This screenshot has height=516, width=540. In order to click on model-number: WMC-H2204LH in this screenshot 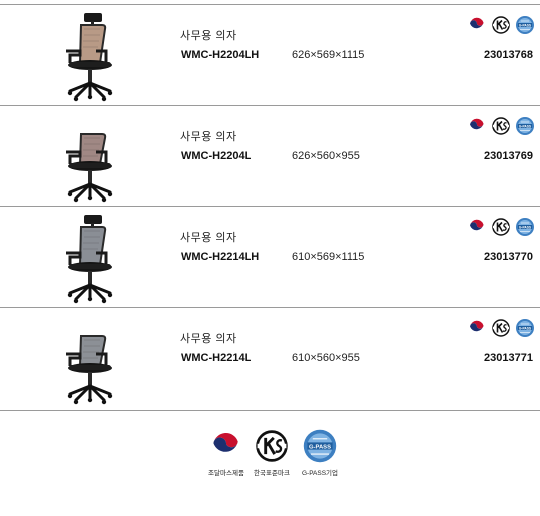, I will do `click(220, 55)`.